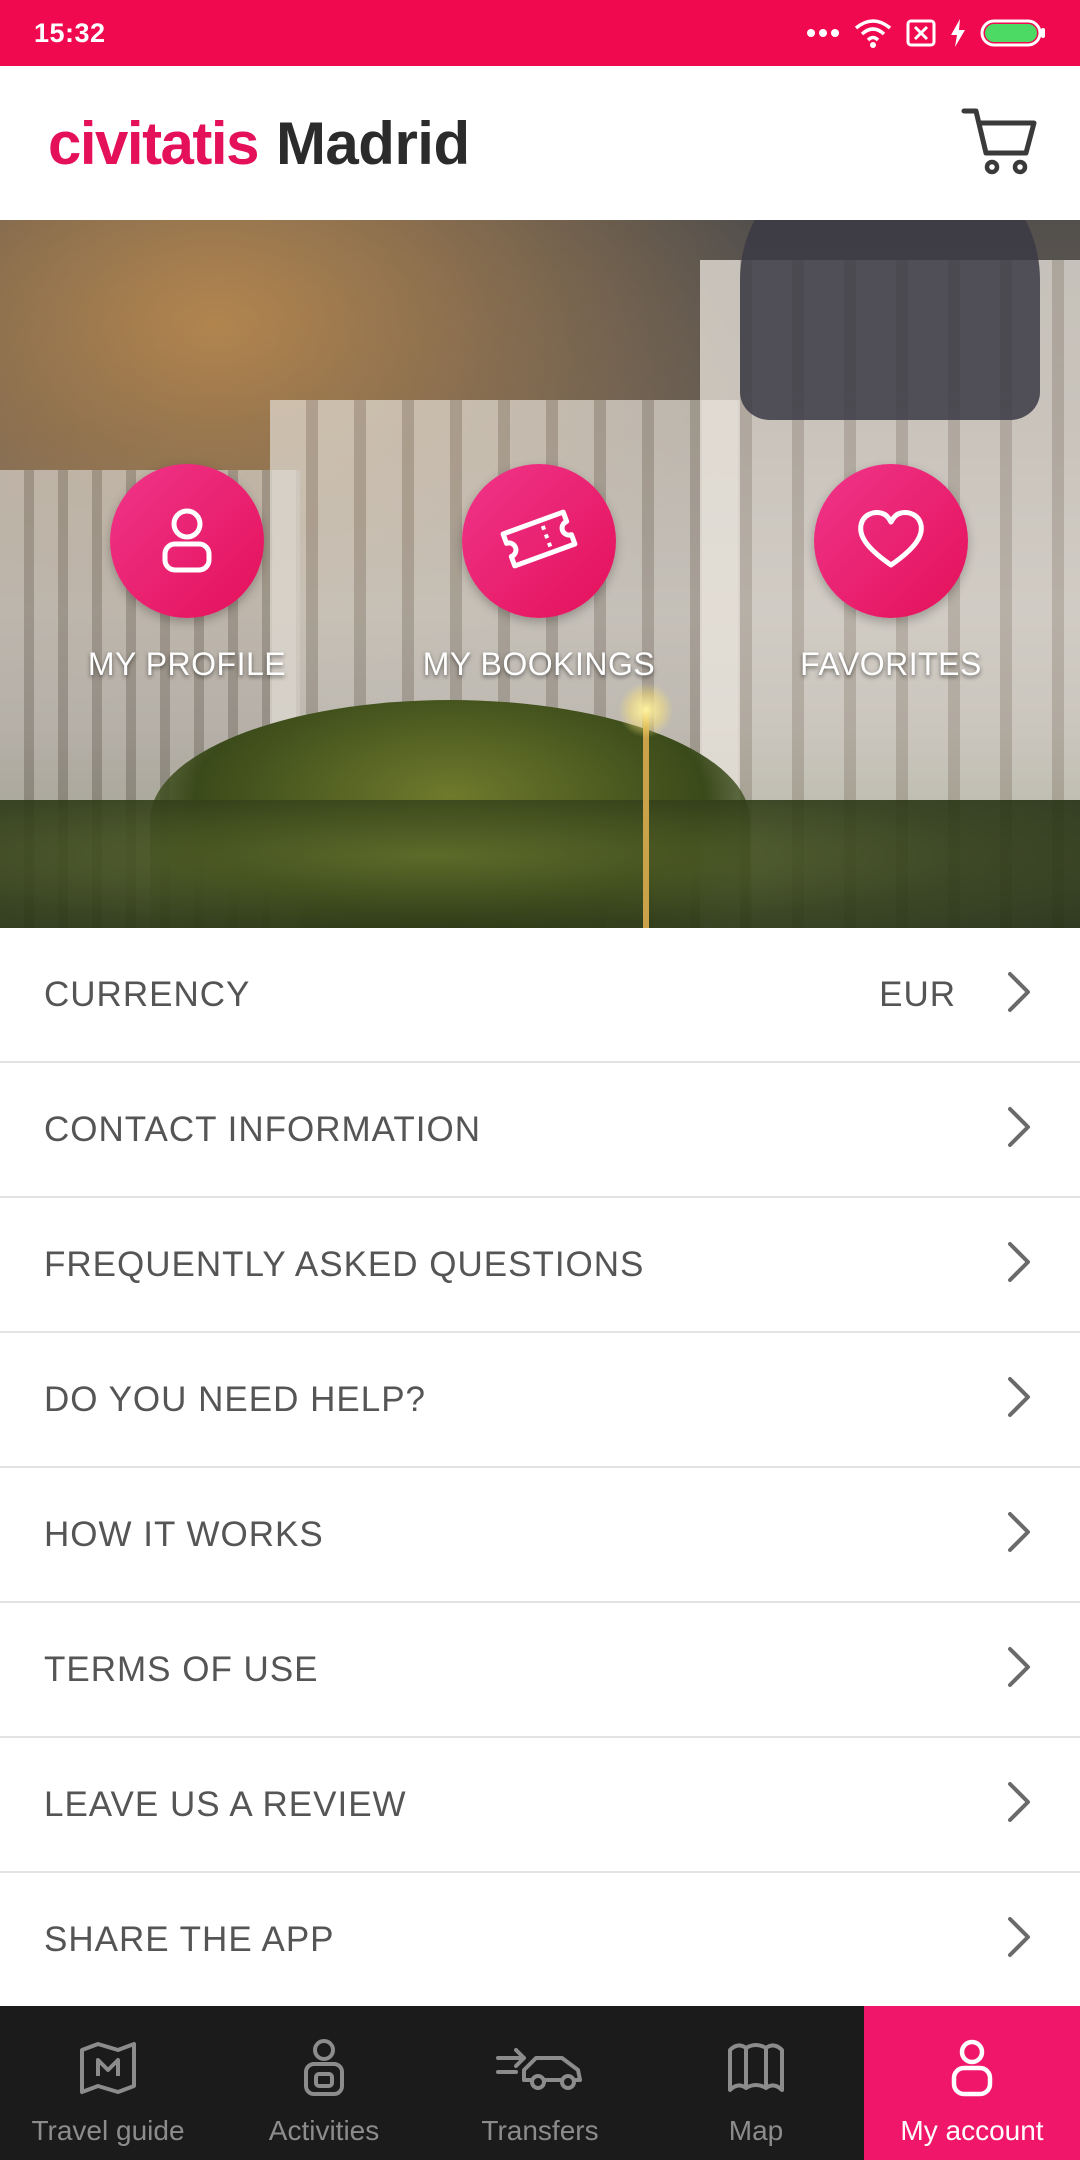 This screenshot has width=1080, height=2160. What do you see at coordinates (324, 2130) in the screenshot?
I see `nav-label: Activities` at bounding box center [324, 2130].